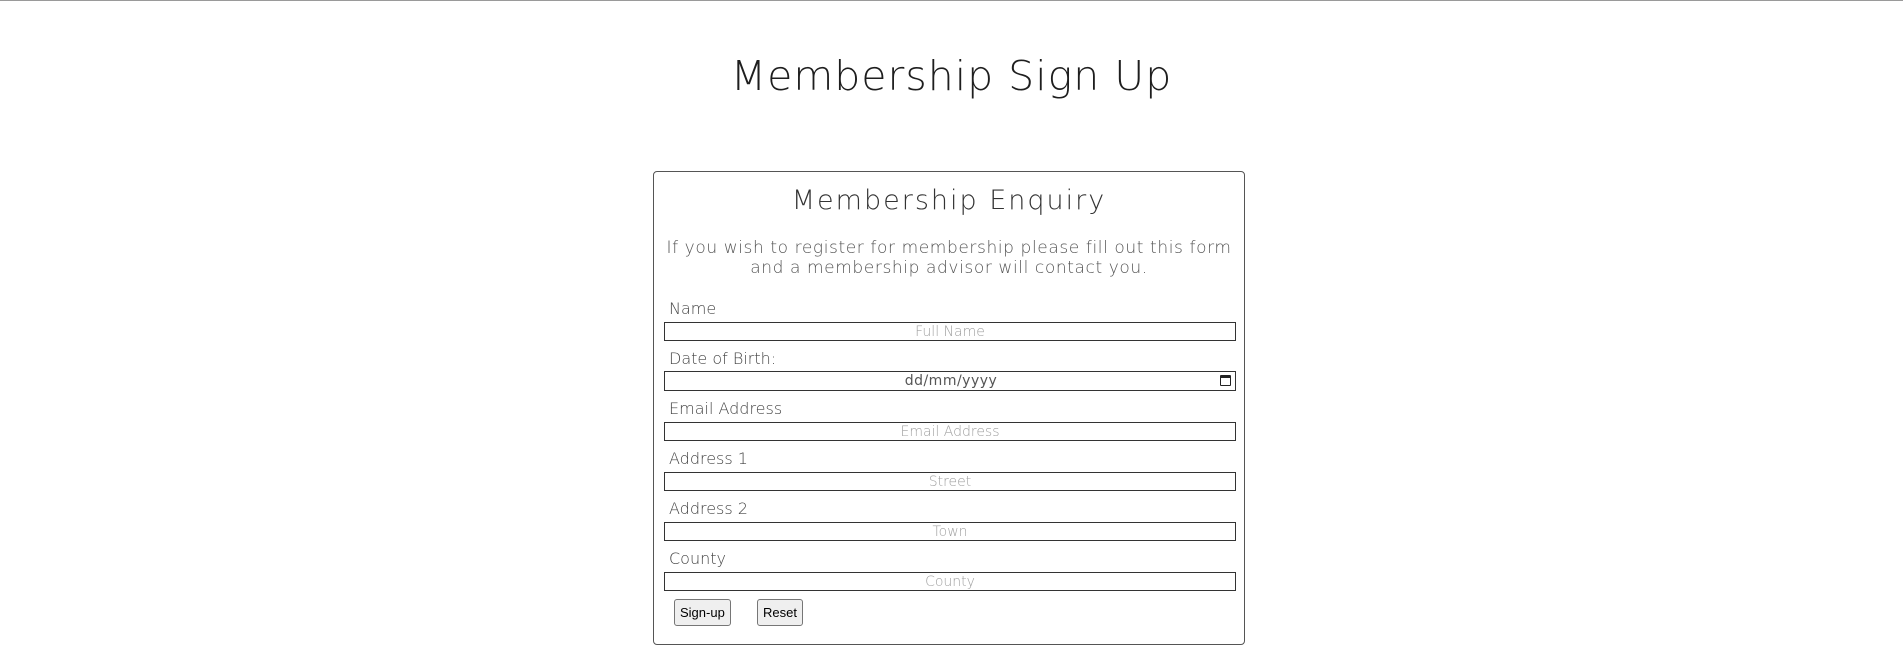 The height and width of the screenshot is (660, 1903). What do you see at coordinates (726, 408) in the screenshot?
I see `email-label: Email Address` at bounding box center [726, 408].